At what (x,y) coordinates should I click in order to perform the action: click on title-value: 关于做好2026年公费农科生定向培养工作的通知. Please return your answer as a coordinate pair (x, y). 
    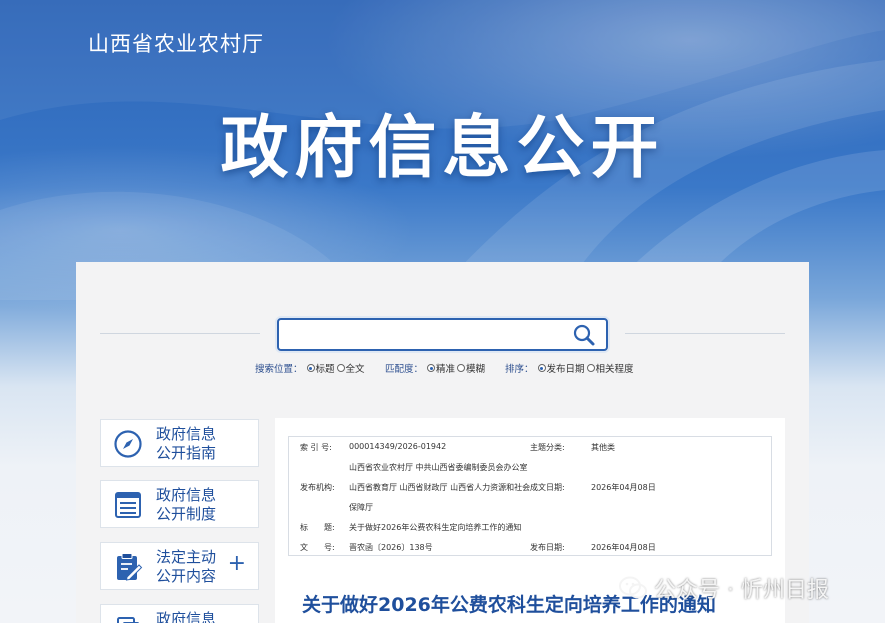
    Looking at the image, I should click on (435, 527).